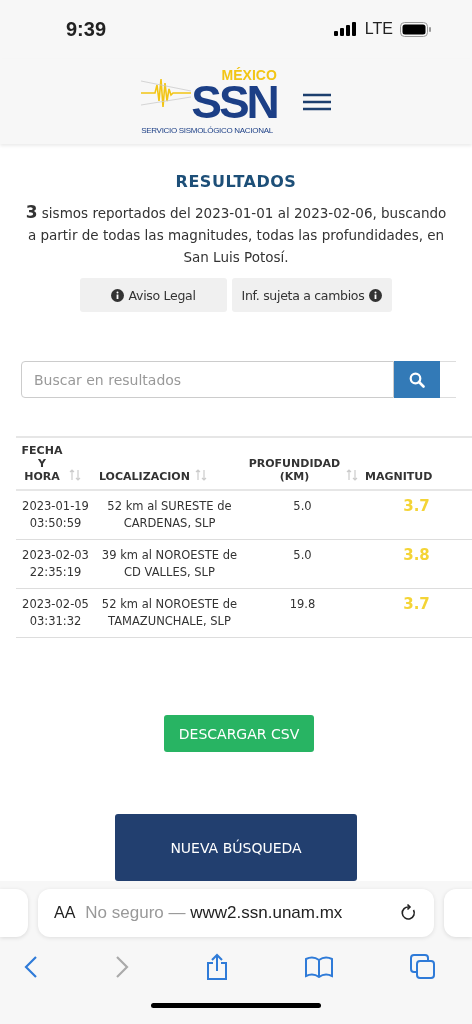 The width and height of the screenshot is (472, 1024). Describe the element at coordinates (236, 182) in the screenshot. I see `results-title: RESULTADOS` at that location.